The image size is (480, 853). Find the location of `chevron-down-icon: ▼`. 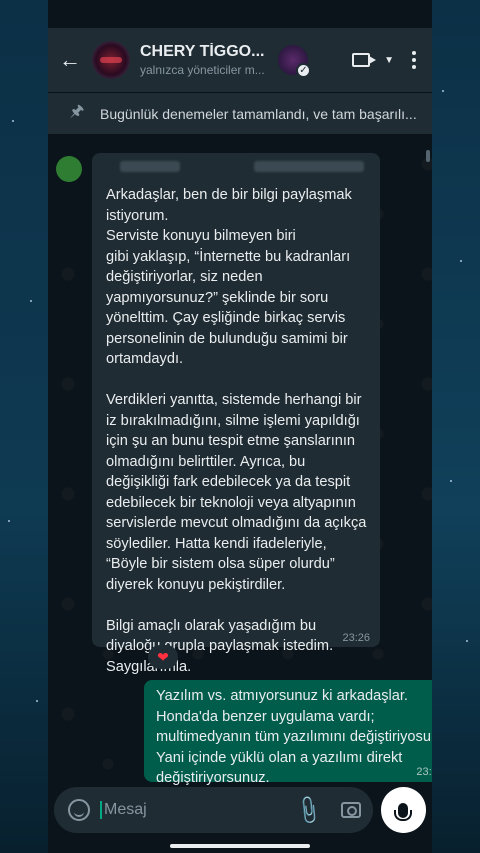

chevron-down-icon: ▼ is located at coordinates (389, 60).